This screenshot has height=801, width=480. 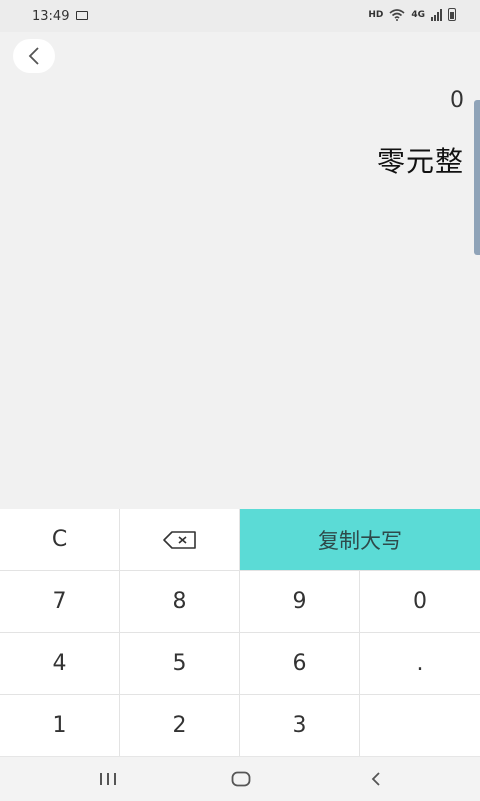 What do you see at coordinates (60, 664) in the screenshot?
I see `key-4: 4` at bounding box center [60, 664].